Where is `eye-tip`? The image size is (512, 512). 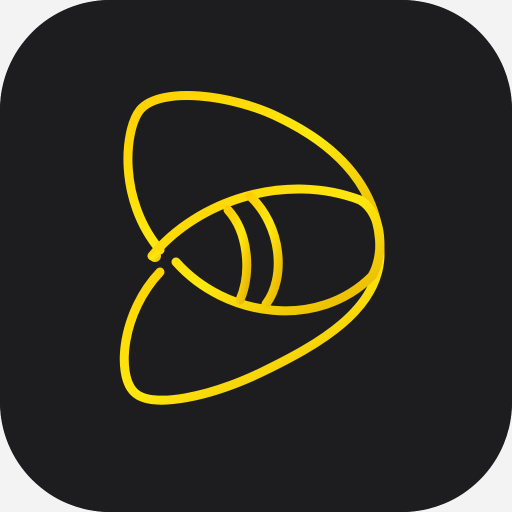
eye-tip is located at coordinates (155, 256).